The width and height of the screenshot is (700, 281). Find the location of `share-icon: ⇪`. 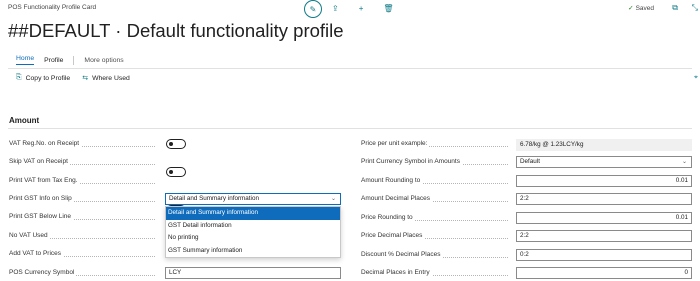

share-icon: ⇪ is located at coordinates (335, 9).